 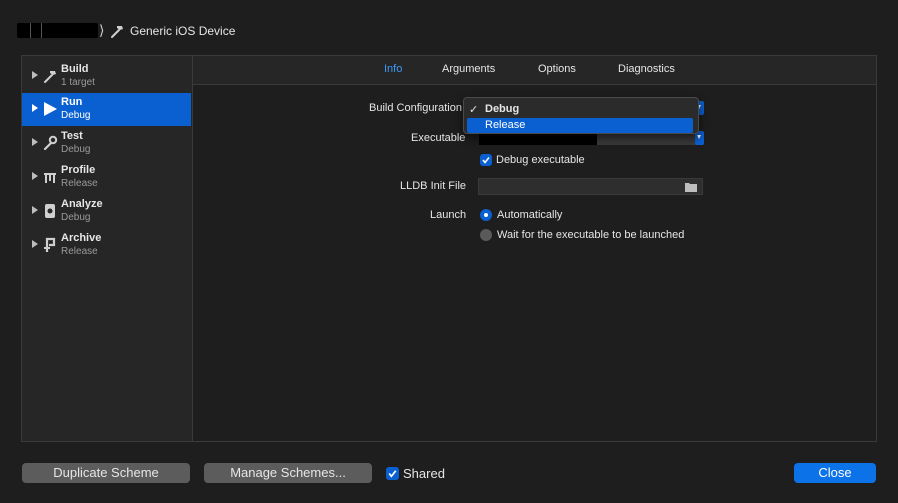 I want to click on scheme-bracket-icon, so click(x=36, y=30).